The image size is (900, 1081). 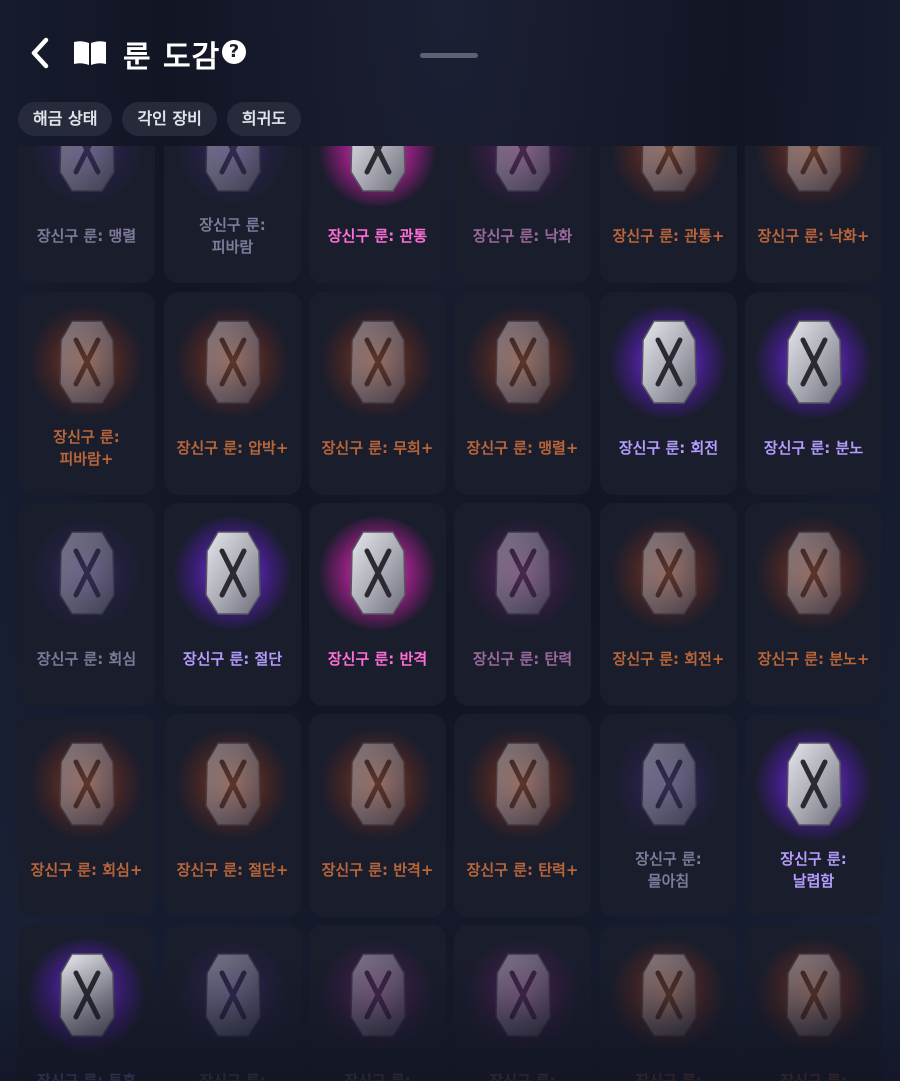 I want to click on filter-unlock-status: 해금 상태, so click(x=65, y=119).